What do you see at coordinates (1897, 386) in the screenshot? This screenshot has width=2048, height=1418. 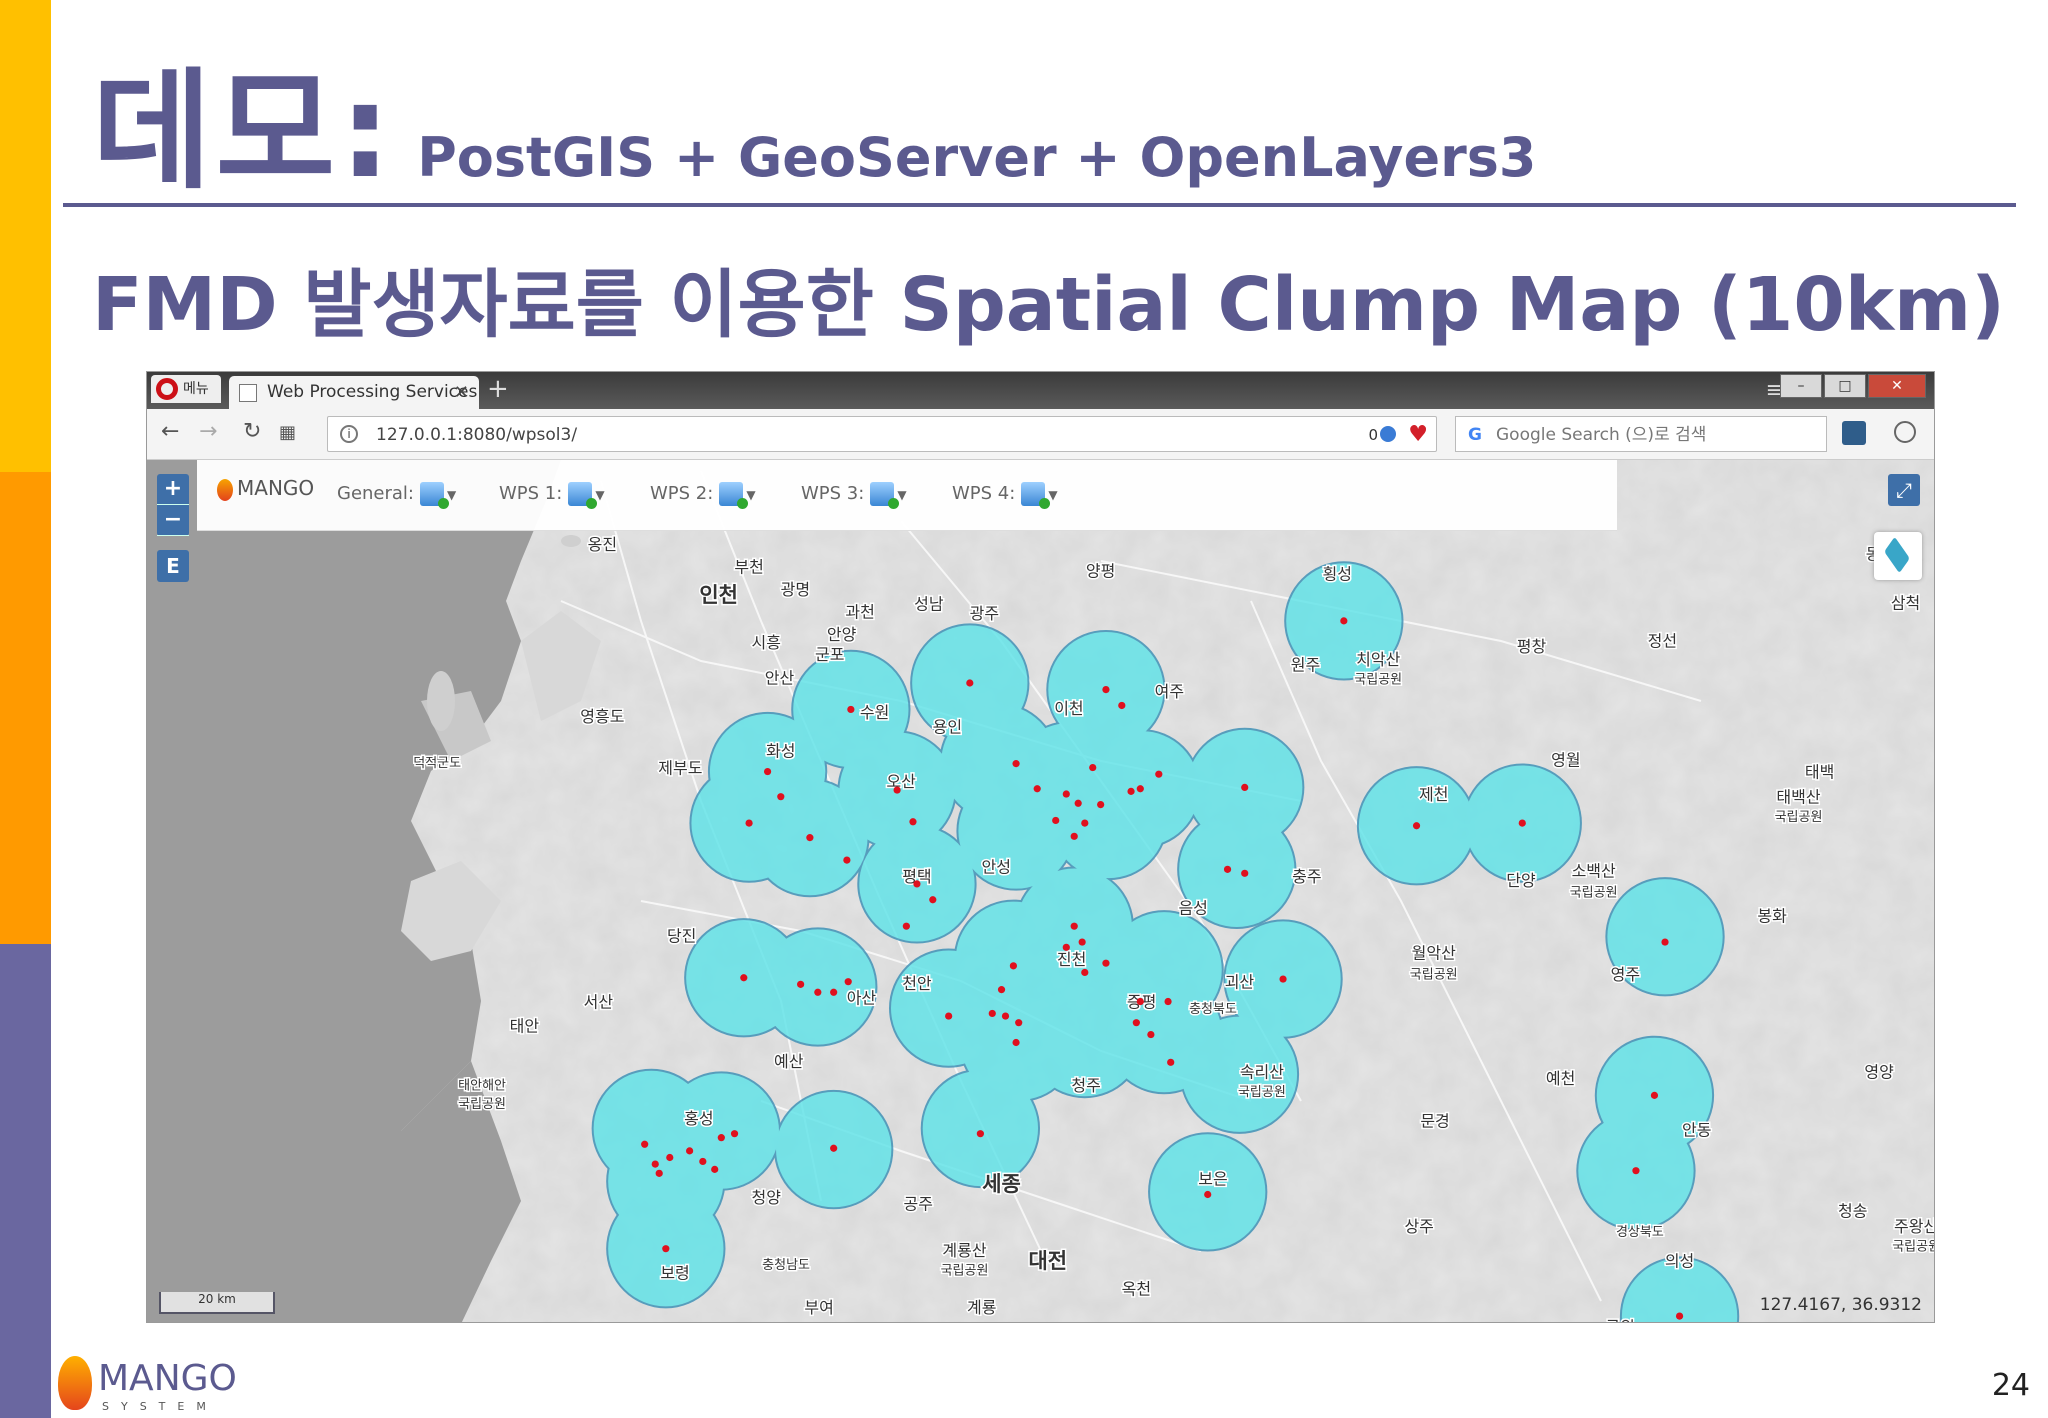 I see `window-close-button: ✕` at bounding box center [1897, 386].